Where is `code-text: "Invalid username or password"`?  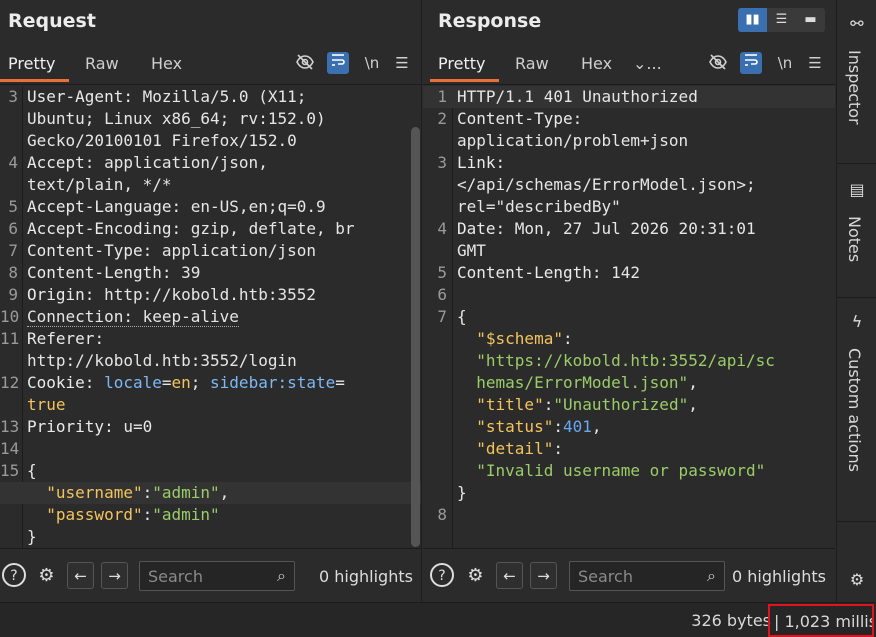 code-text: "Invalid username or password" is located at coordinates (621, 470).